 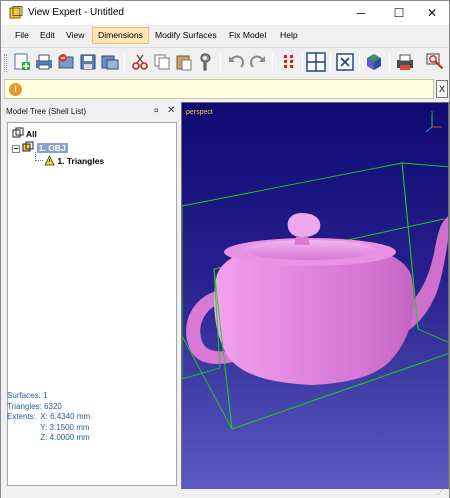 What do you see at coordinates (28, 146) in the screenshot?
I see `object-icon` at bounding box center [28, 146].